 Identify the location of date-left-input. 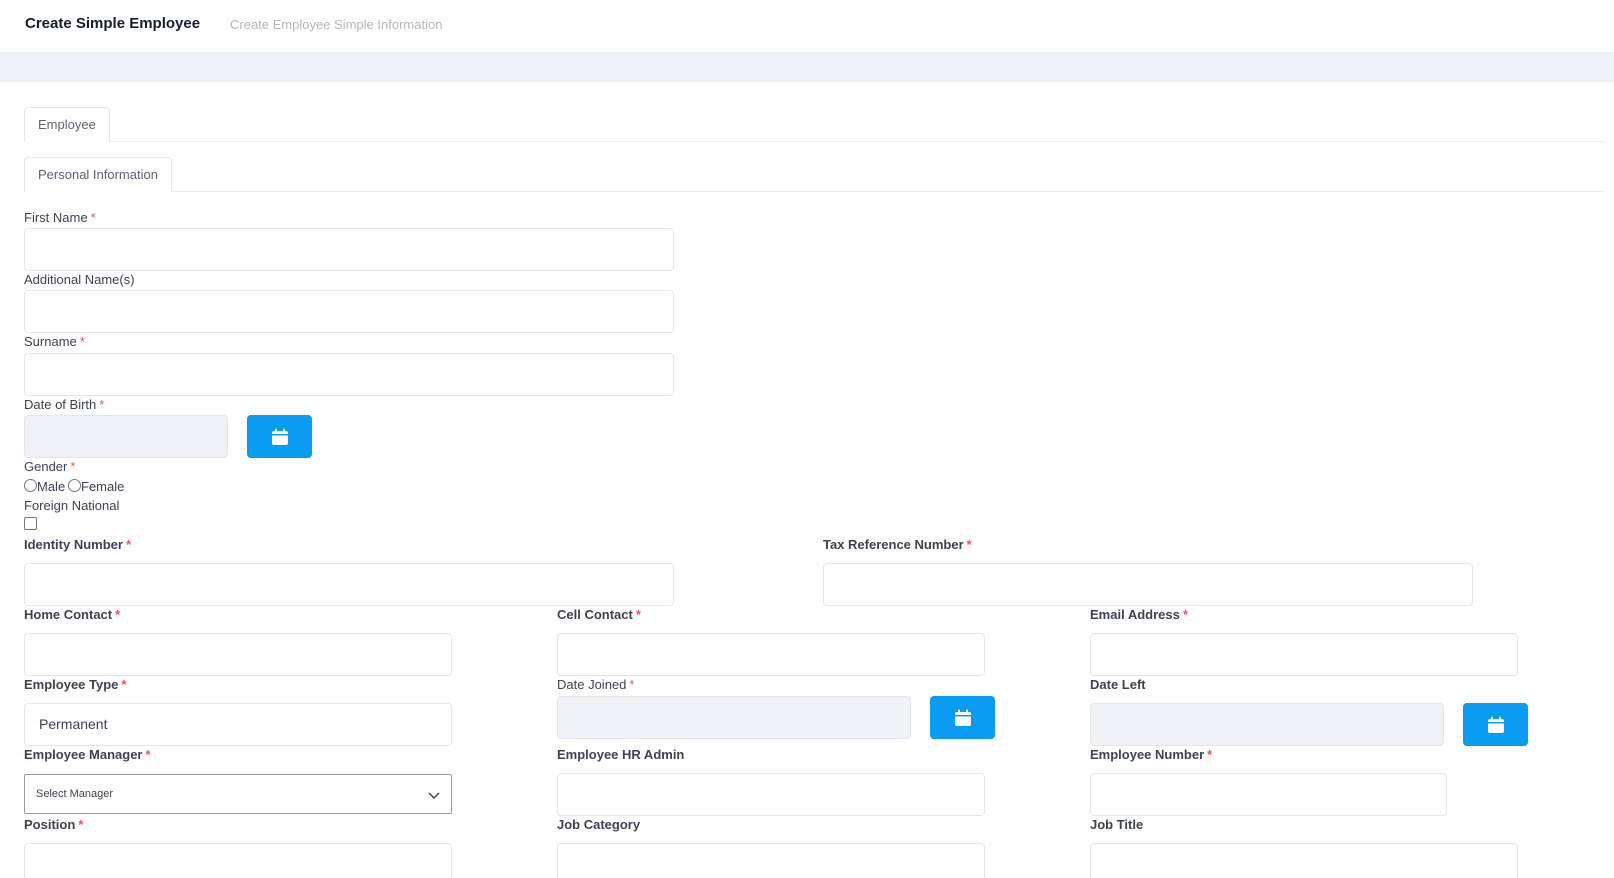
(1267, 724).